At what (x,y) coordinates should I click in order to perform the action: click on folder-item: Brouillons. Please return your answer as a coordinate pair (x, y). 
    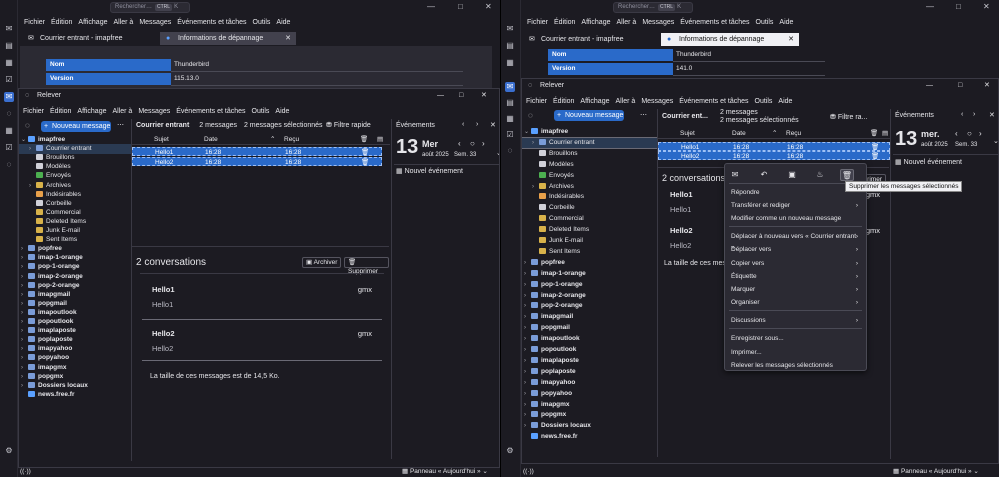
    Looking at the image, I should click on (589, 154).